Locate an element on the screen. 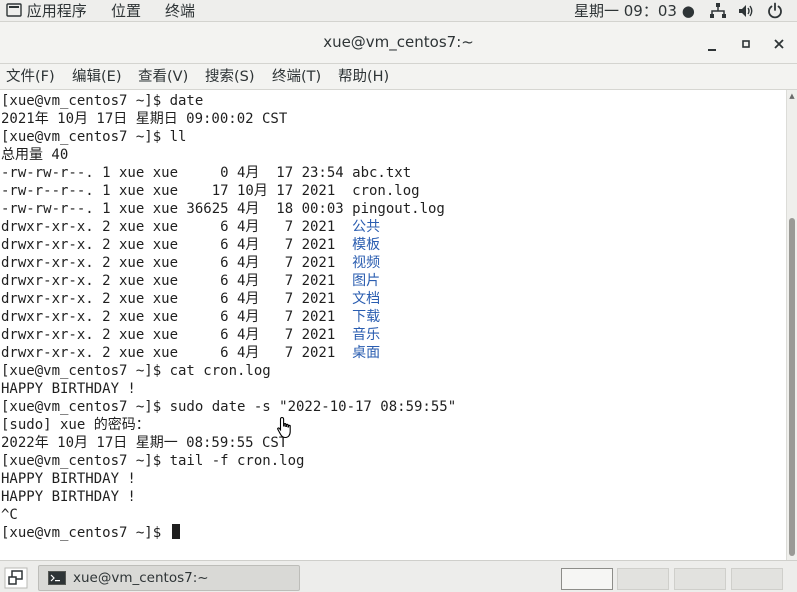 The height and width of the screenshot is (592, 797). terminal-line: drwxr-xr-x. 2 xue xue 6 4月 7 2021 视频 is located at coordinates (191, 263).